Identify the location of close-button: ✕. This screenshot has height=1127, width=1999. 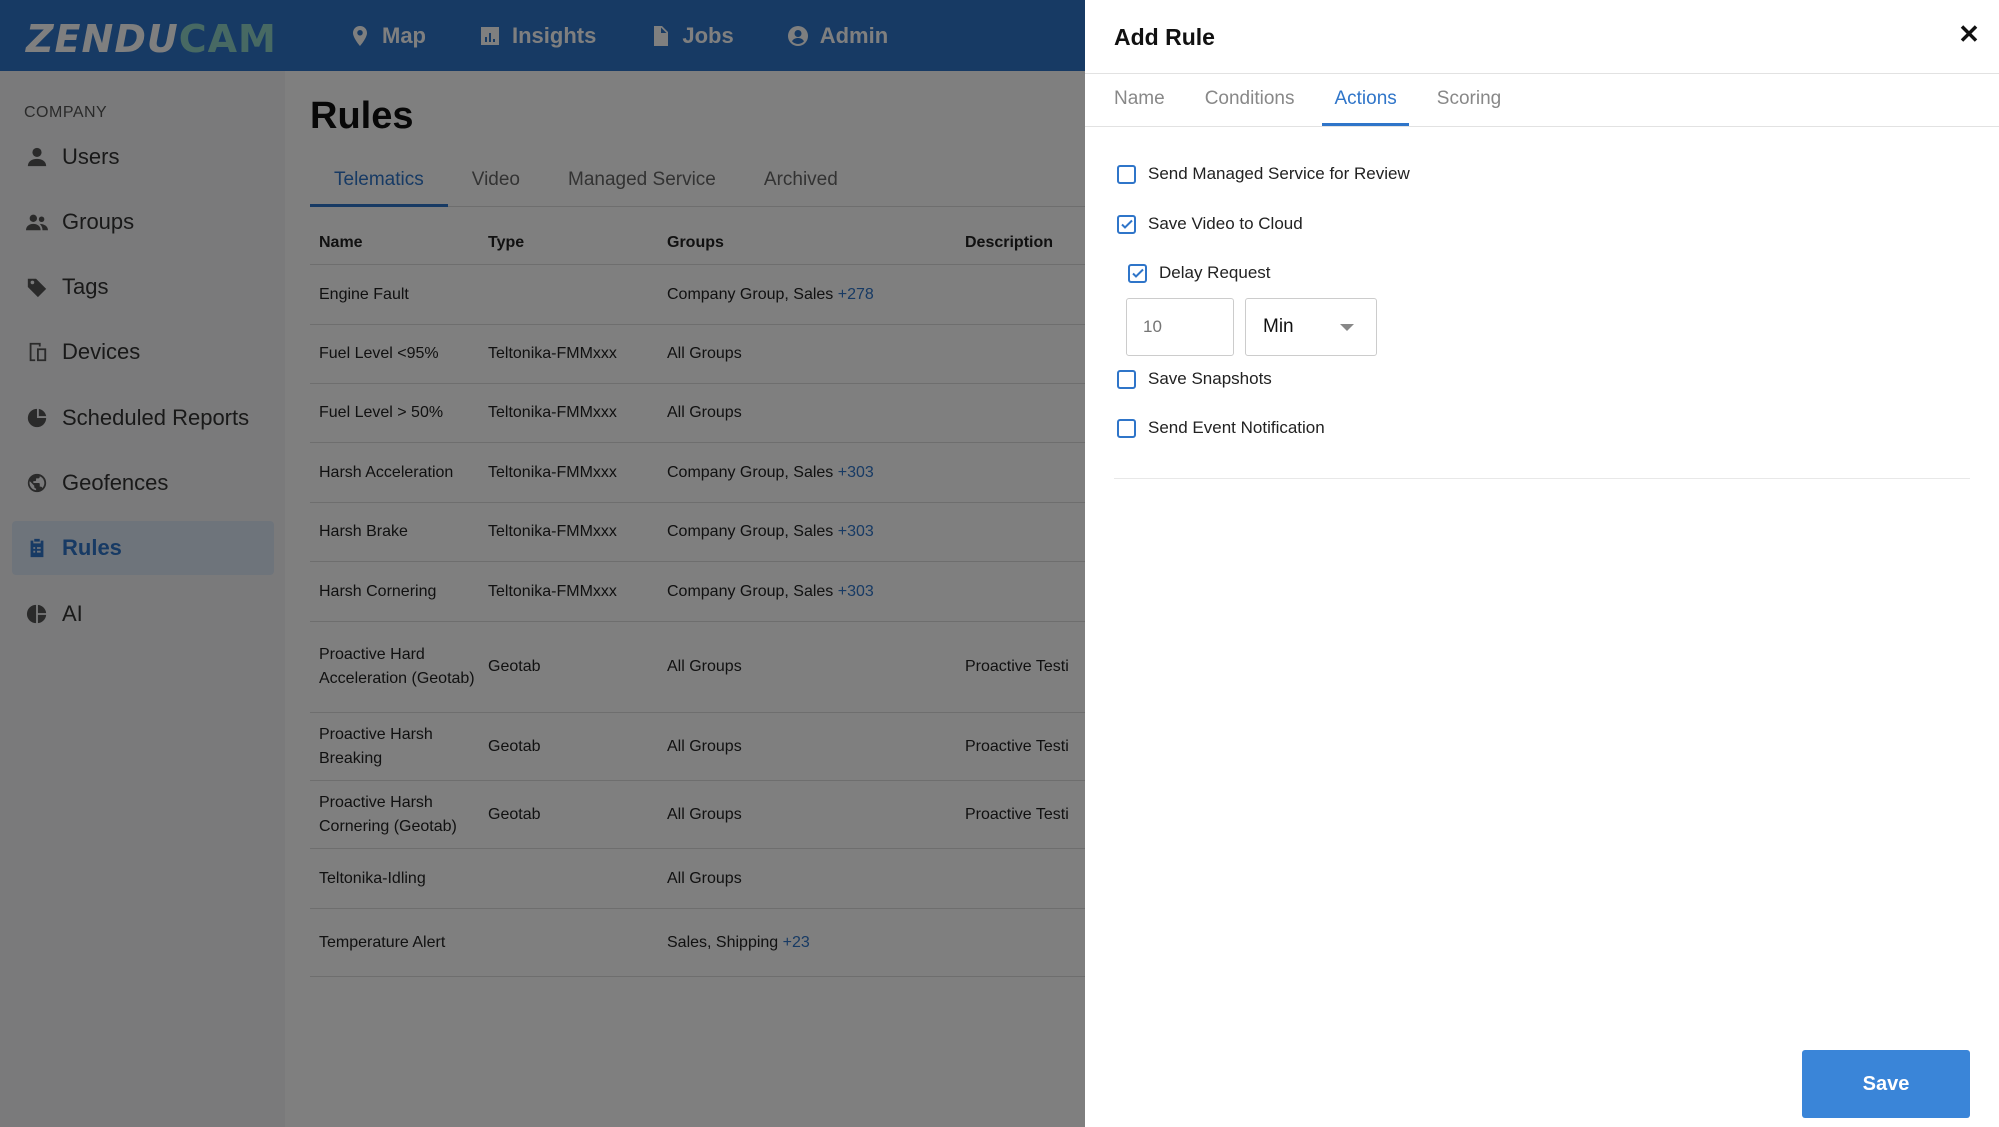
(1969, 34).